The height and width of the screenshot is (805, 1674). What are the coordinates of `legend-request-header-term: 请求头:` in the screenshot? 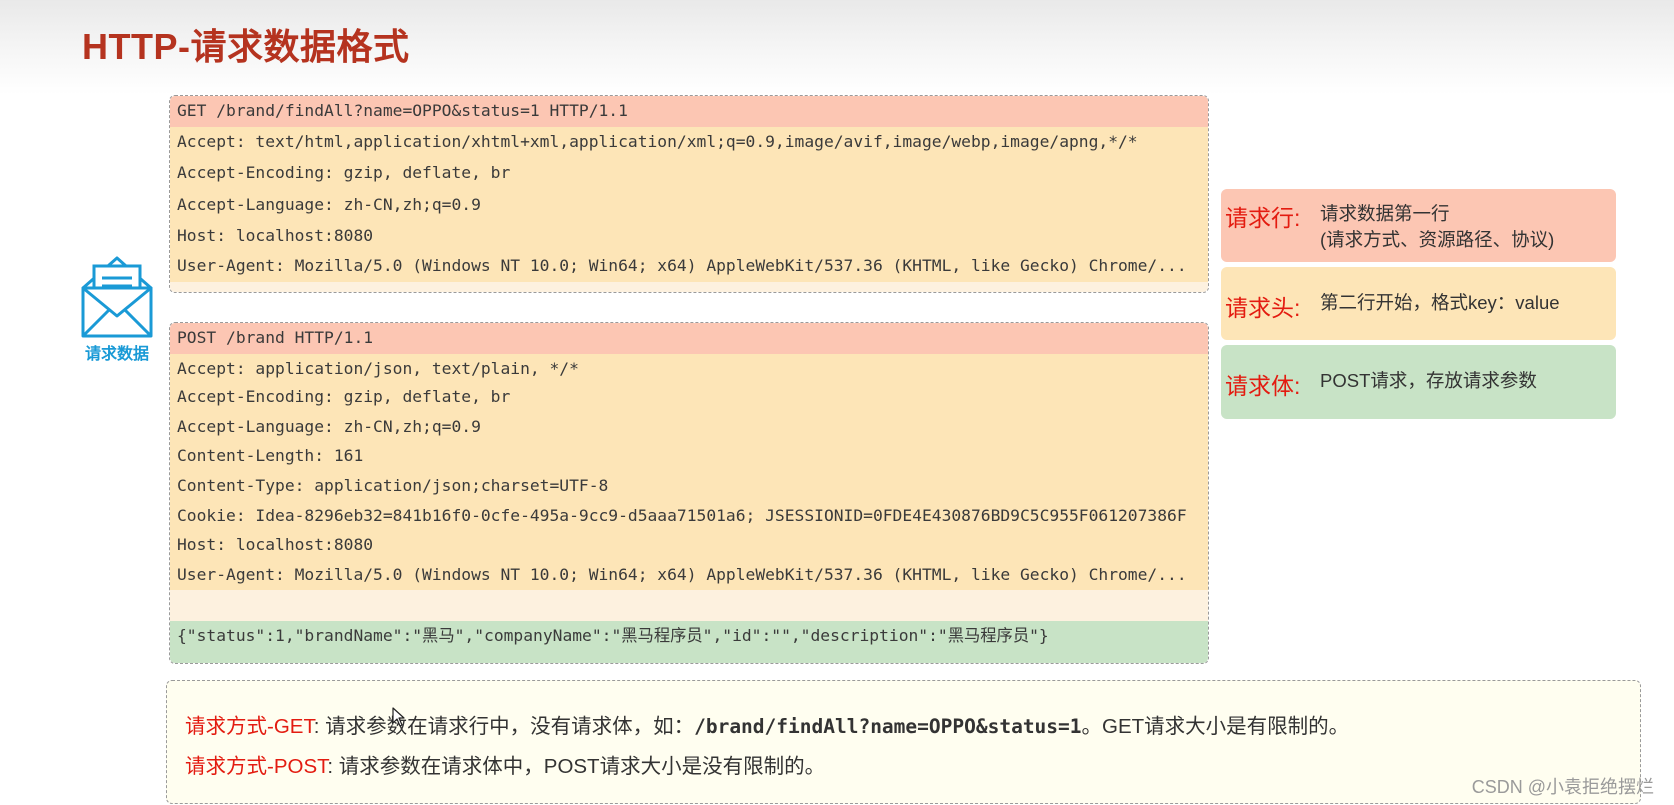 It's located at (1263, 308).